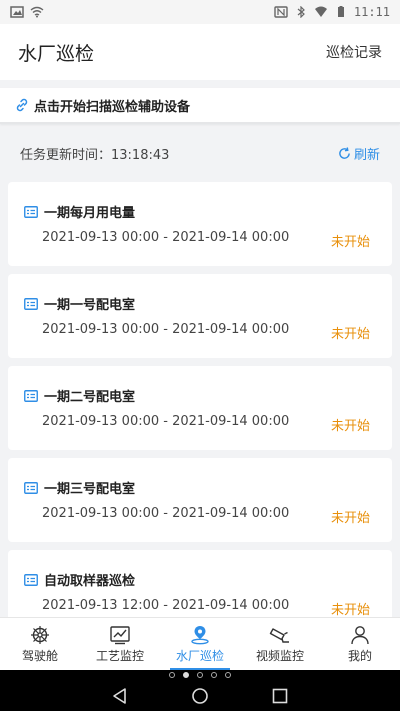  I want to click on wifi-icon, so click(37, 12).